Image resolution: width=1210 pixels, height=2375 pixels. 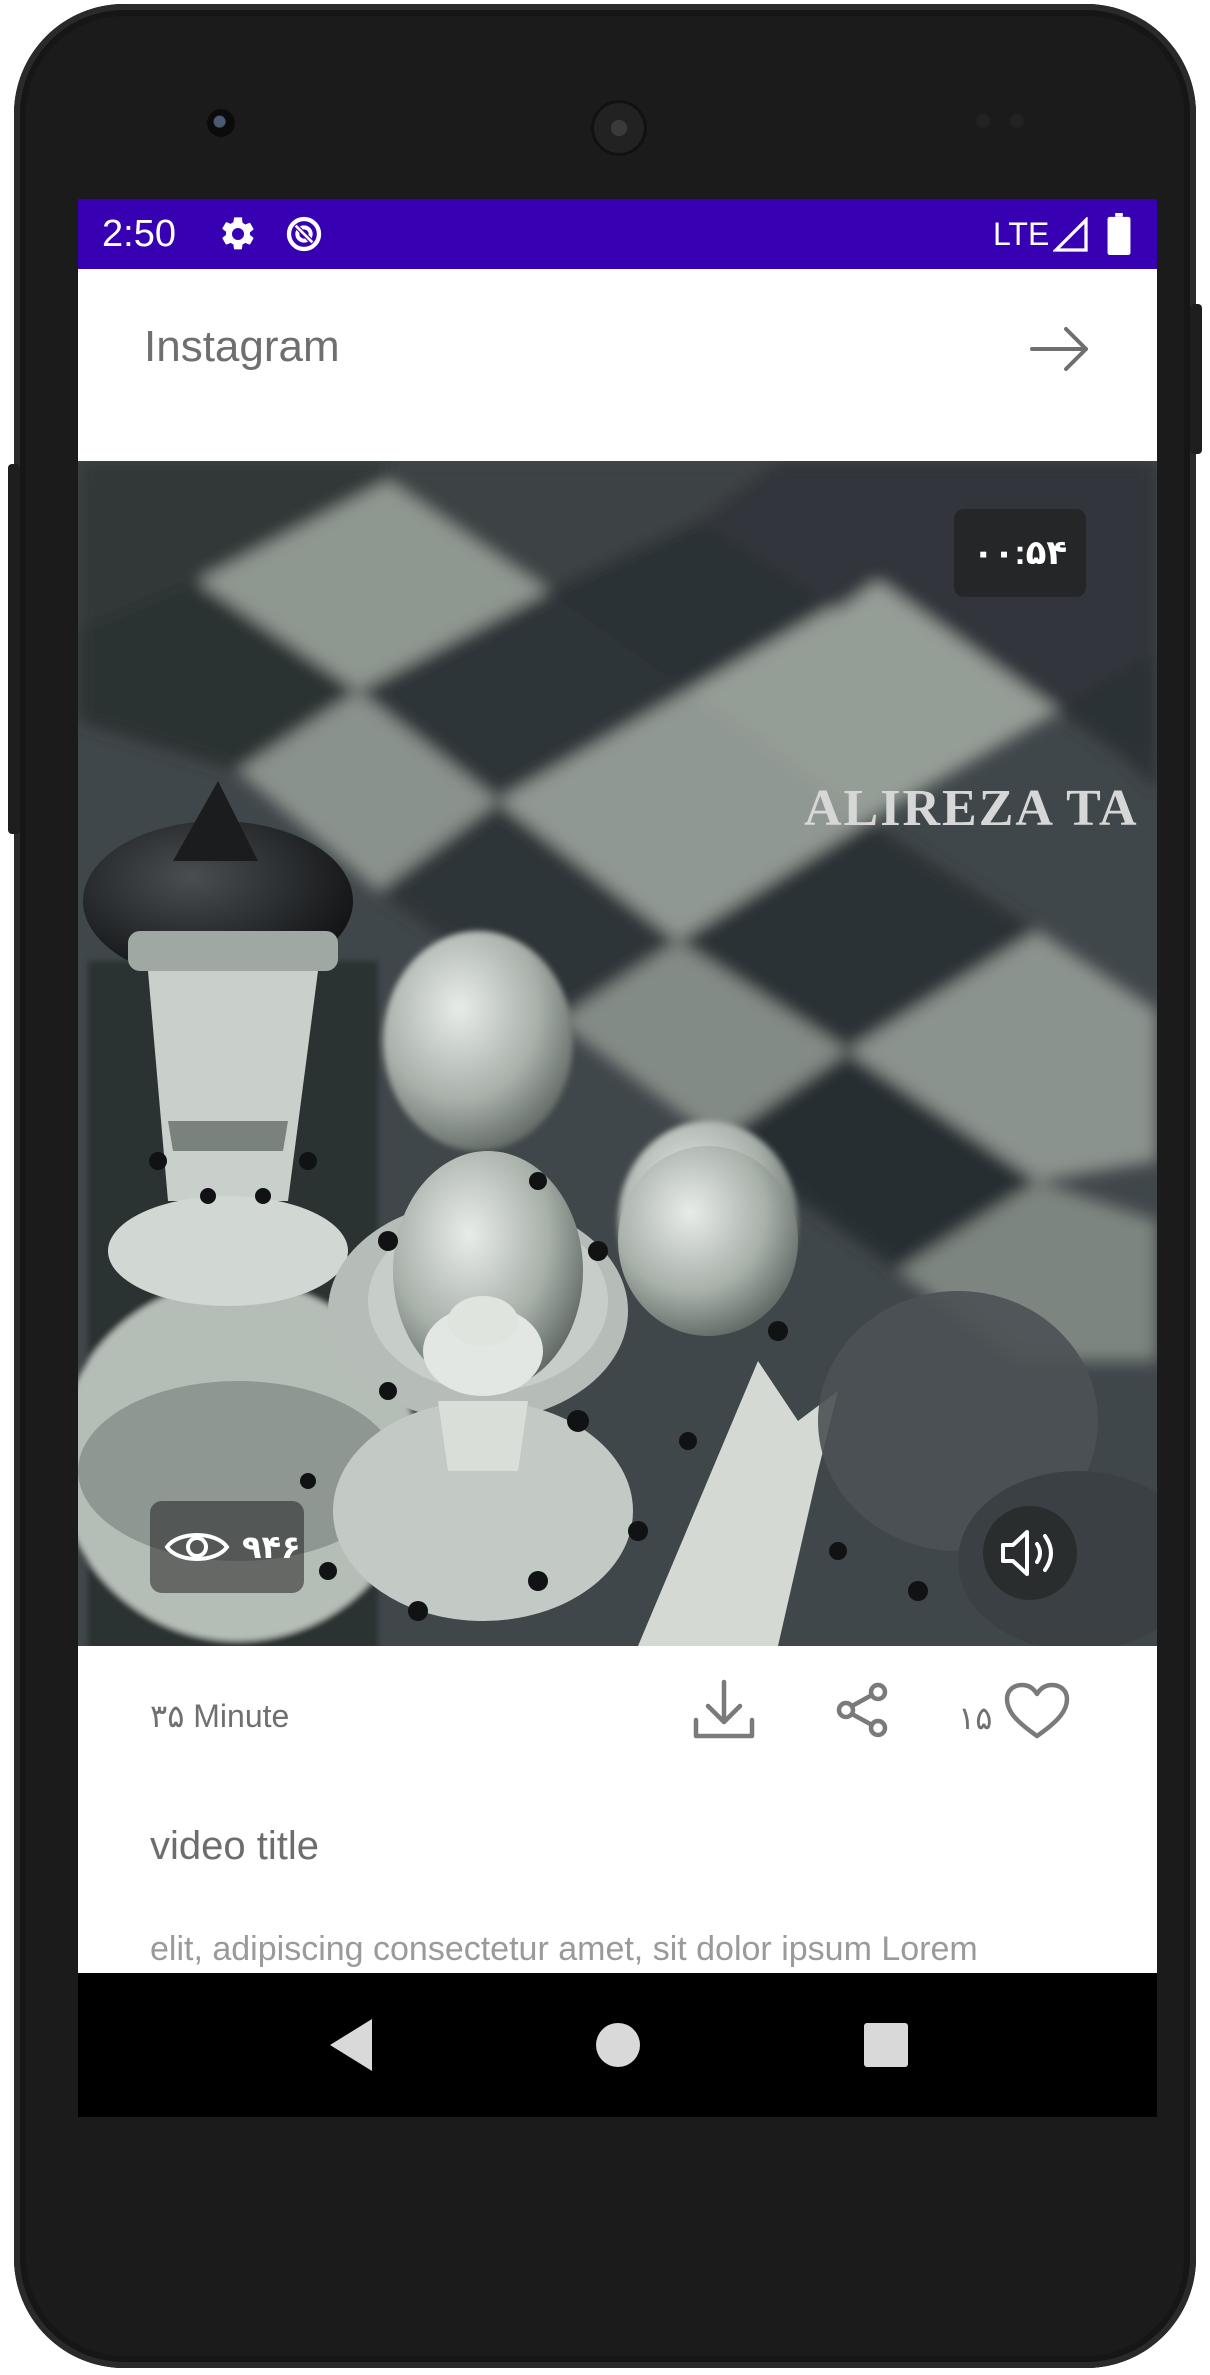 What do you see at coordinates (1017, 121) in the screenshot?
I see `light-sensor` at bounding box center [1017, 121].